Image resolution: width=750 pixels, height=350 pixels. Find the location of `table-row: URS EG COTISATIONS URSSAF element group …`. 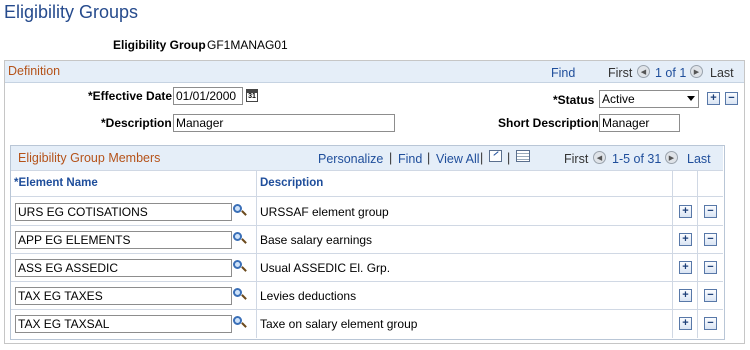

table-row: URS EG COTISATIONS URSSAF element group … is located at coordinates (367, 211).